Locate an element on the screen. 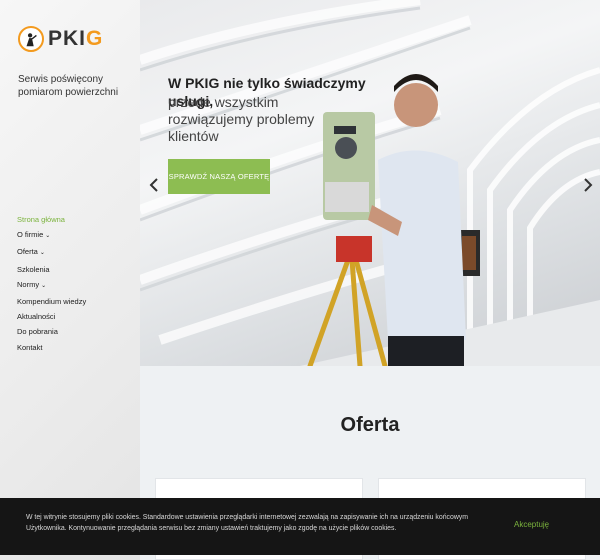  cookie-accept-button: Akceptuję is located at coordinates (531, 524).